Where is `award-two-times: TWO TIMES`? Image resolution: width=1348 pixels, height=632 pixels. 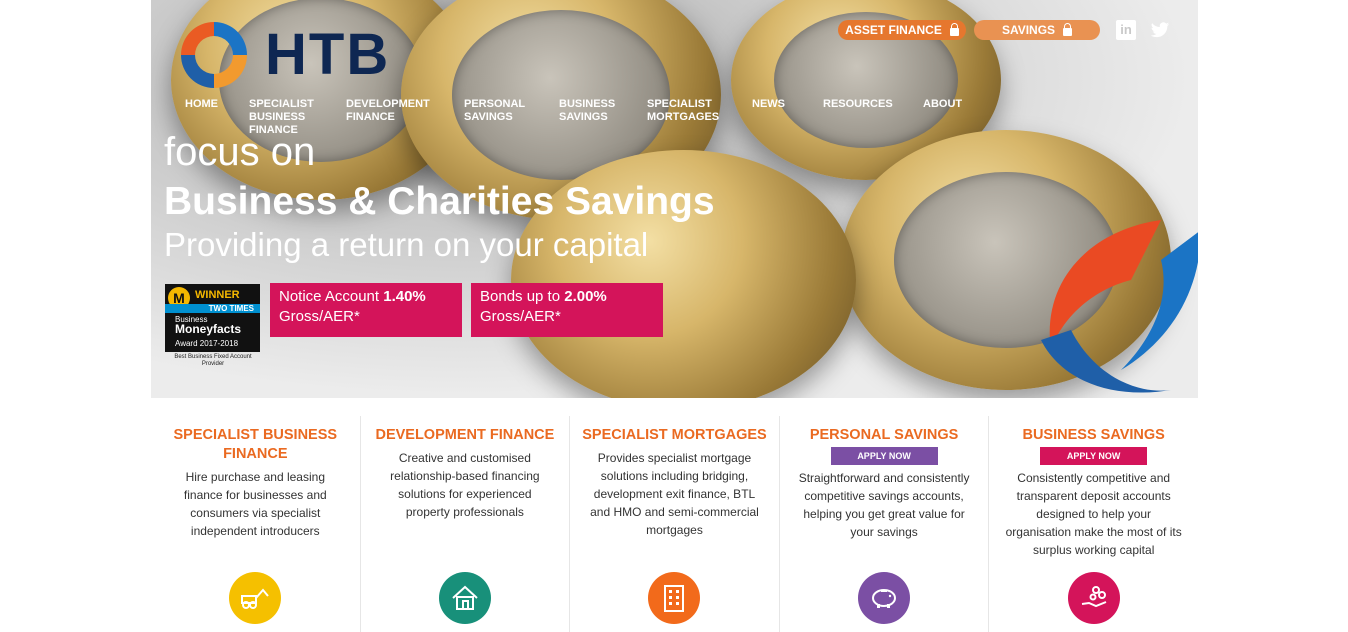
award-two-times: TWO TIMES is located at coordinates (212, 308).